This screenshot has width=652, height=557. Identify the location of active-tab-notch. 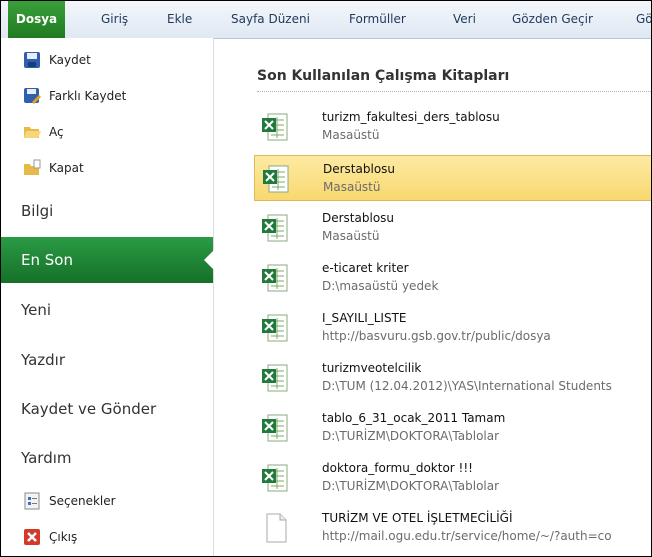
(209, 260).